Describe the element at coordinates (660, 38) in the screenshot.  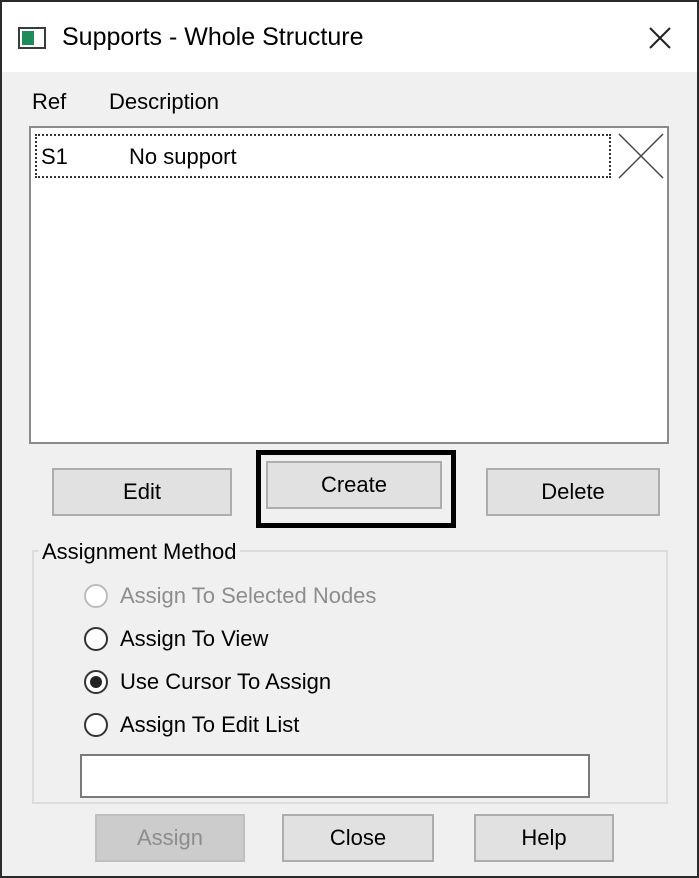
I see `close-icon` at that location.